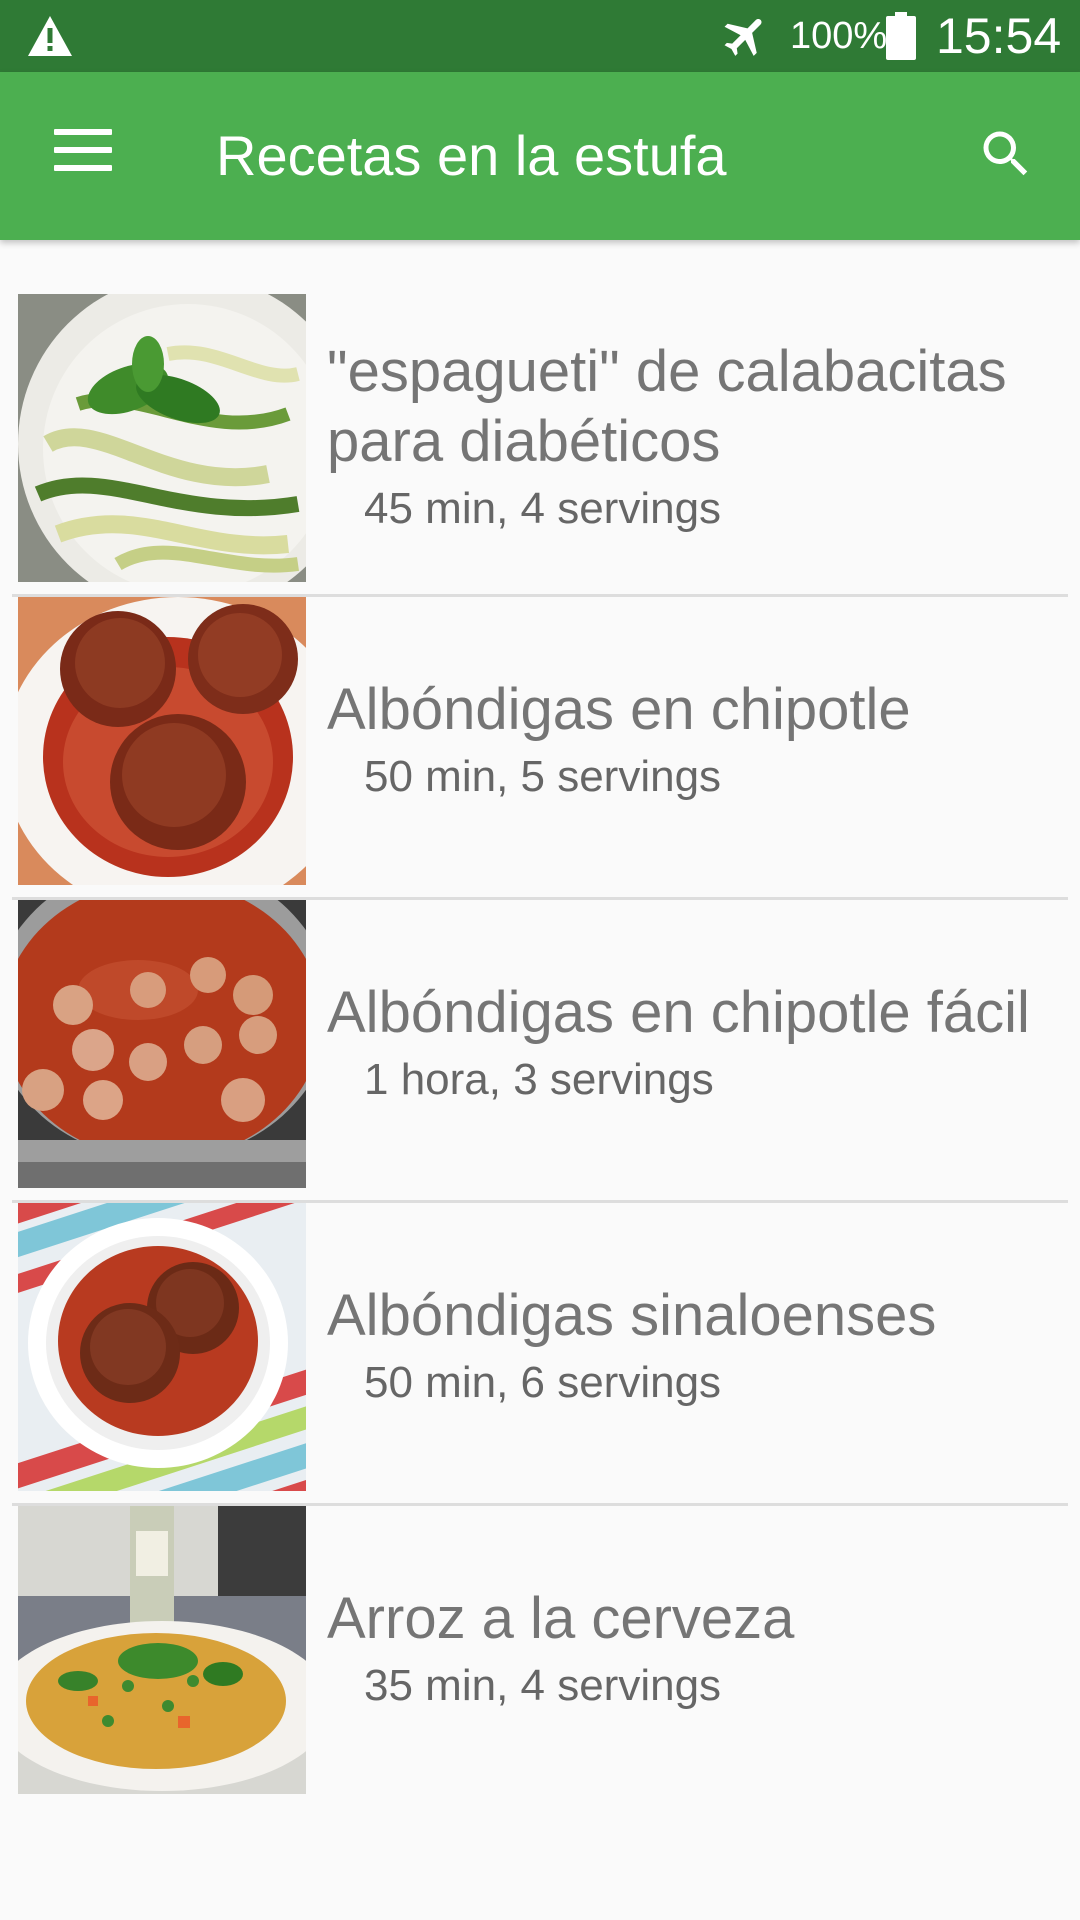  I want to click on status-bar: 100% 15:54, so click(540, 36).